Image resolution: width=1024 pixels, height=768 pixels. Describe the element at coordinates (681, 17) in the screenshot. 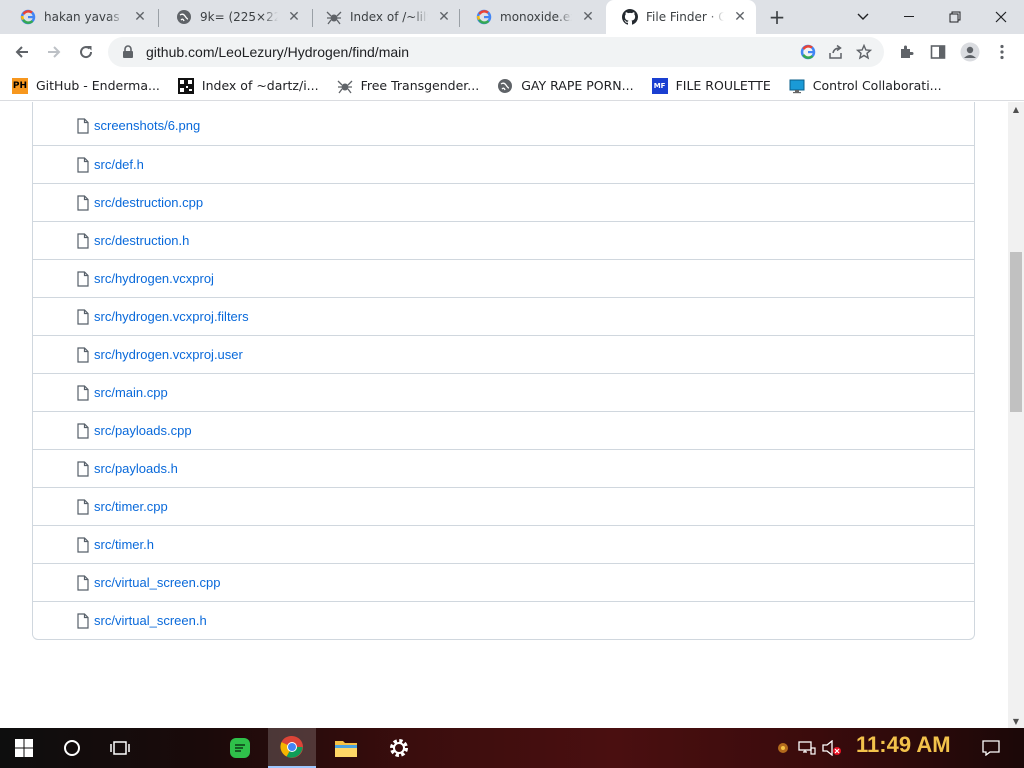

I see `tab-5-active: File Finder · GitHub ✕` at that location.